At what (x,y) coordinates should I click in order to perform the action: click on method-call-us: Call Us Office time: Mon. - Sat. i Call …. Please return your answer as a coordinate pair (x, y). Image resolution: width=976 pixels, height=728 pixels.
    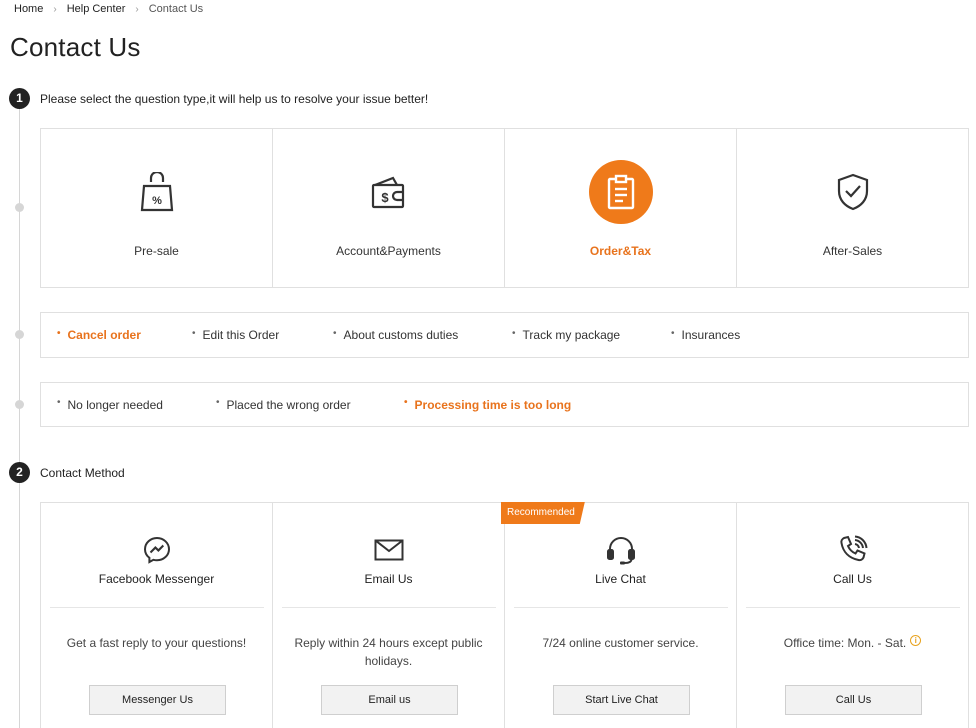
    Looking at the image, I should click on (852, 615).